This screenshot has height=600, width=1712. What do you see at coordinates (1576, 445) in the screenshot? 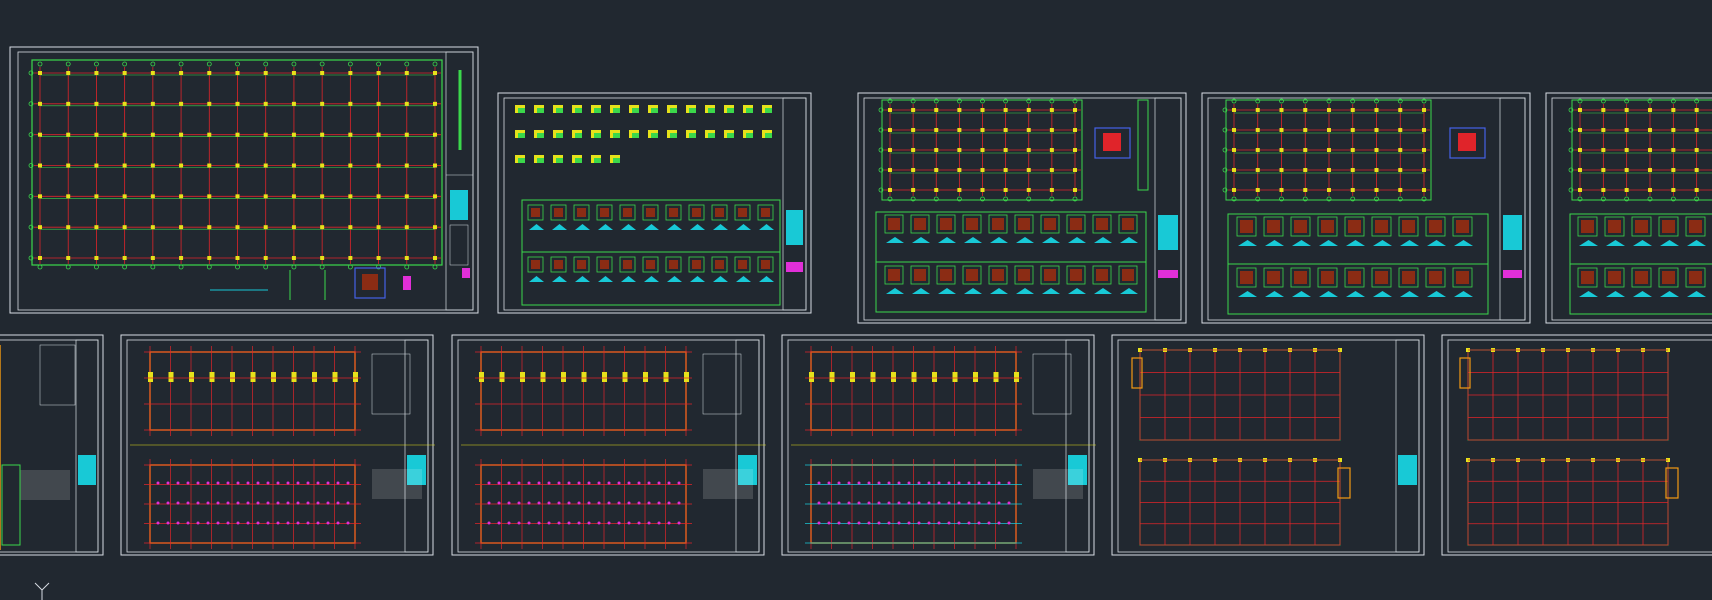
I see `roof-grid-sheet-b` at bounding box center [1576, 445].